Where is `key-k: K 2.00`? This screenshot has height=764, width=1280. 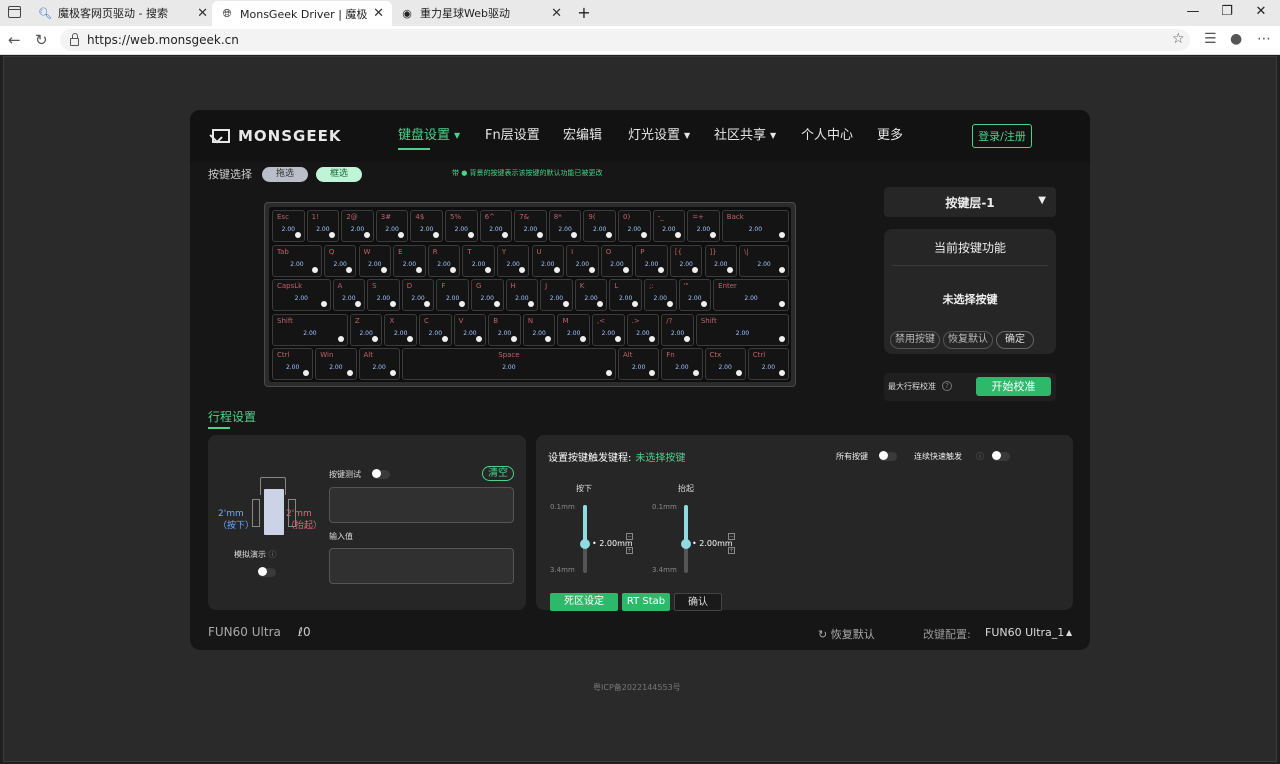 key-k: K 2.00 is located at coordinates (591, 295).